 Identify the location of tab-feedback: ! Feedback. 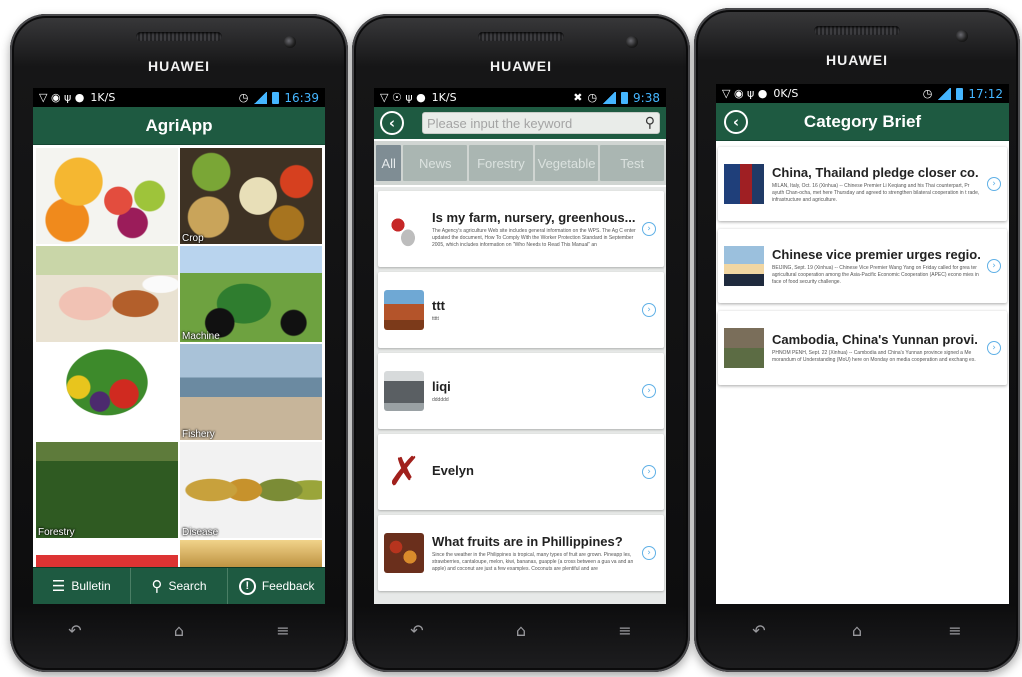
(276, 586).